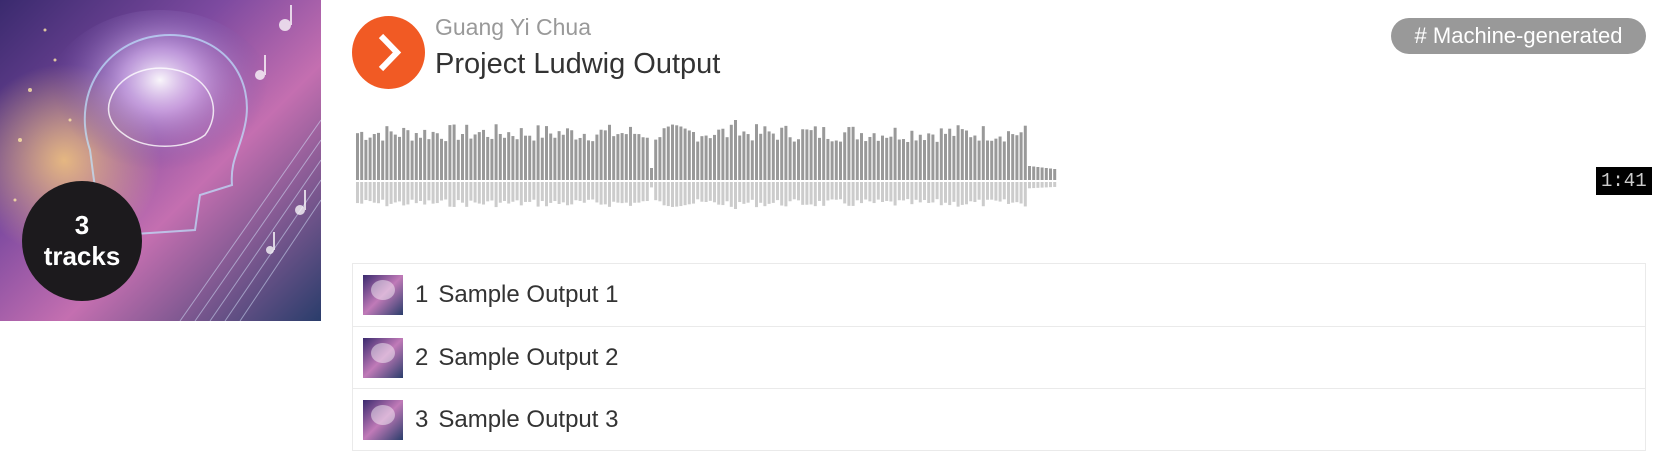  I want to click on artist-name: Guang Yi Chua, so click(513, 27).